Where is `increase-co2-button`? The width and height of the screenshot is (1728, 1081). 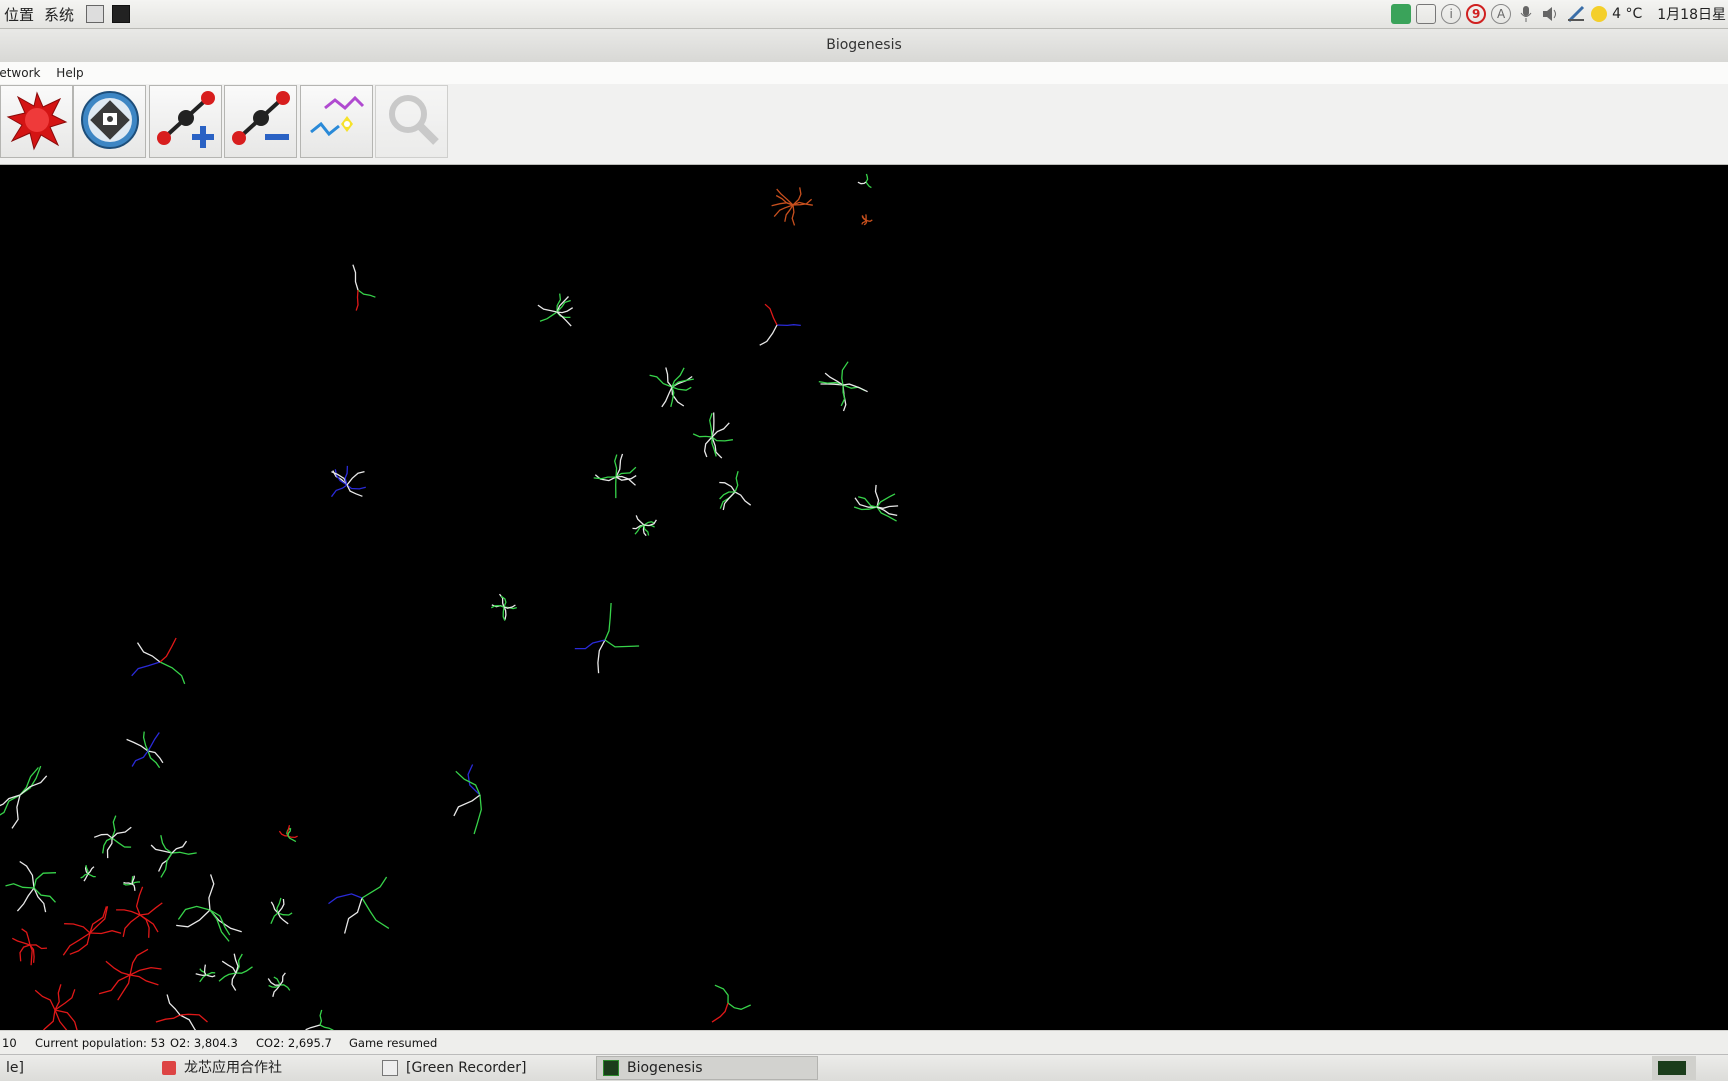
increase-co2-button is located at coordinates (185, 121).